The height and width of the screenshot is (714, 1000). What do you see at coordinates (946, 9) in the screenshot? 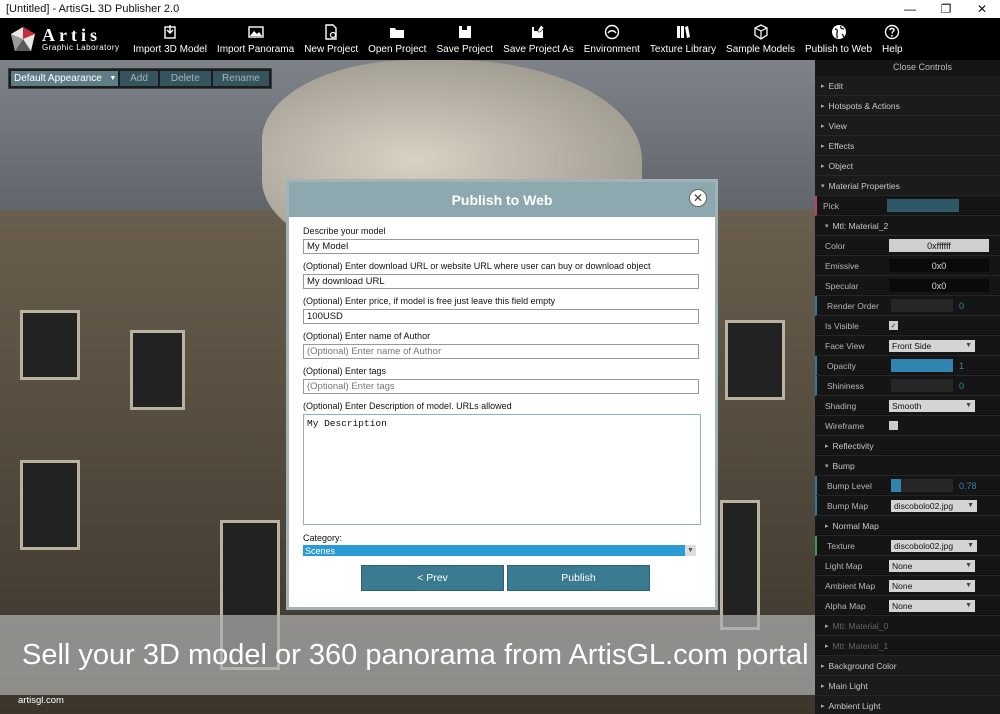
I see `maximize-button: ❐` at bounding box center [946, 9].